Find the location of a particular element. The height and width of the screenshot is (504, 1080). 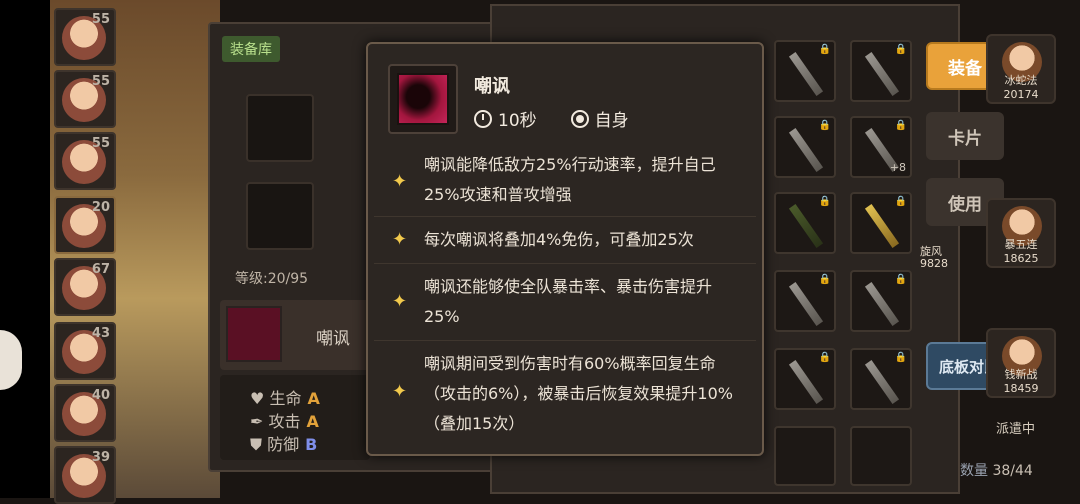

equipment-item: 🔒 +8 is located at coordinates (881, 147).